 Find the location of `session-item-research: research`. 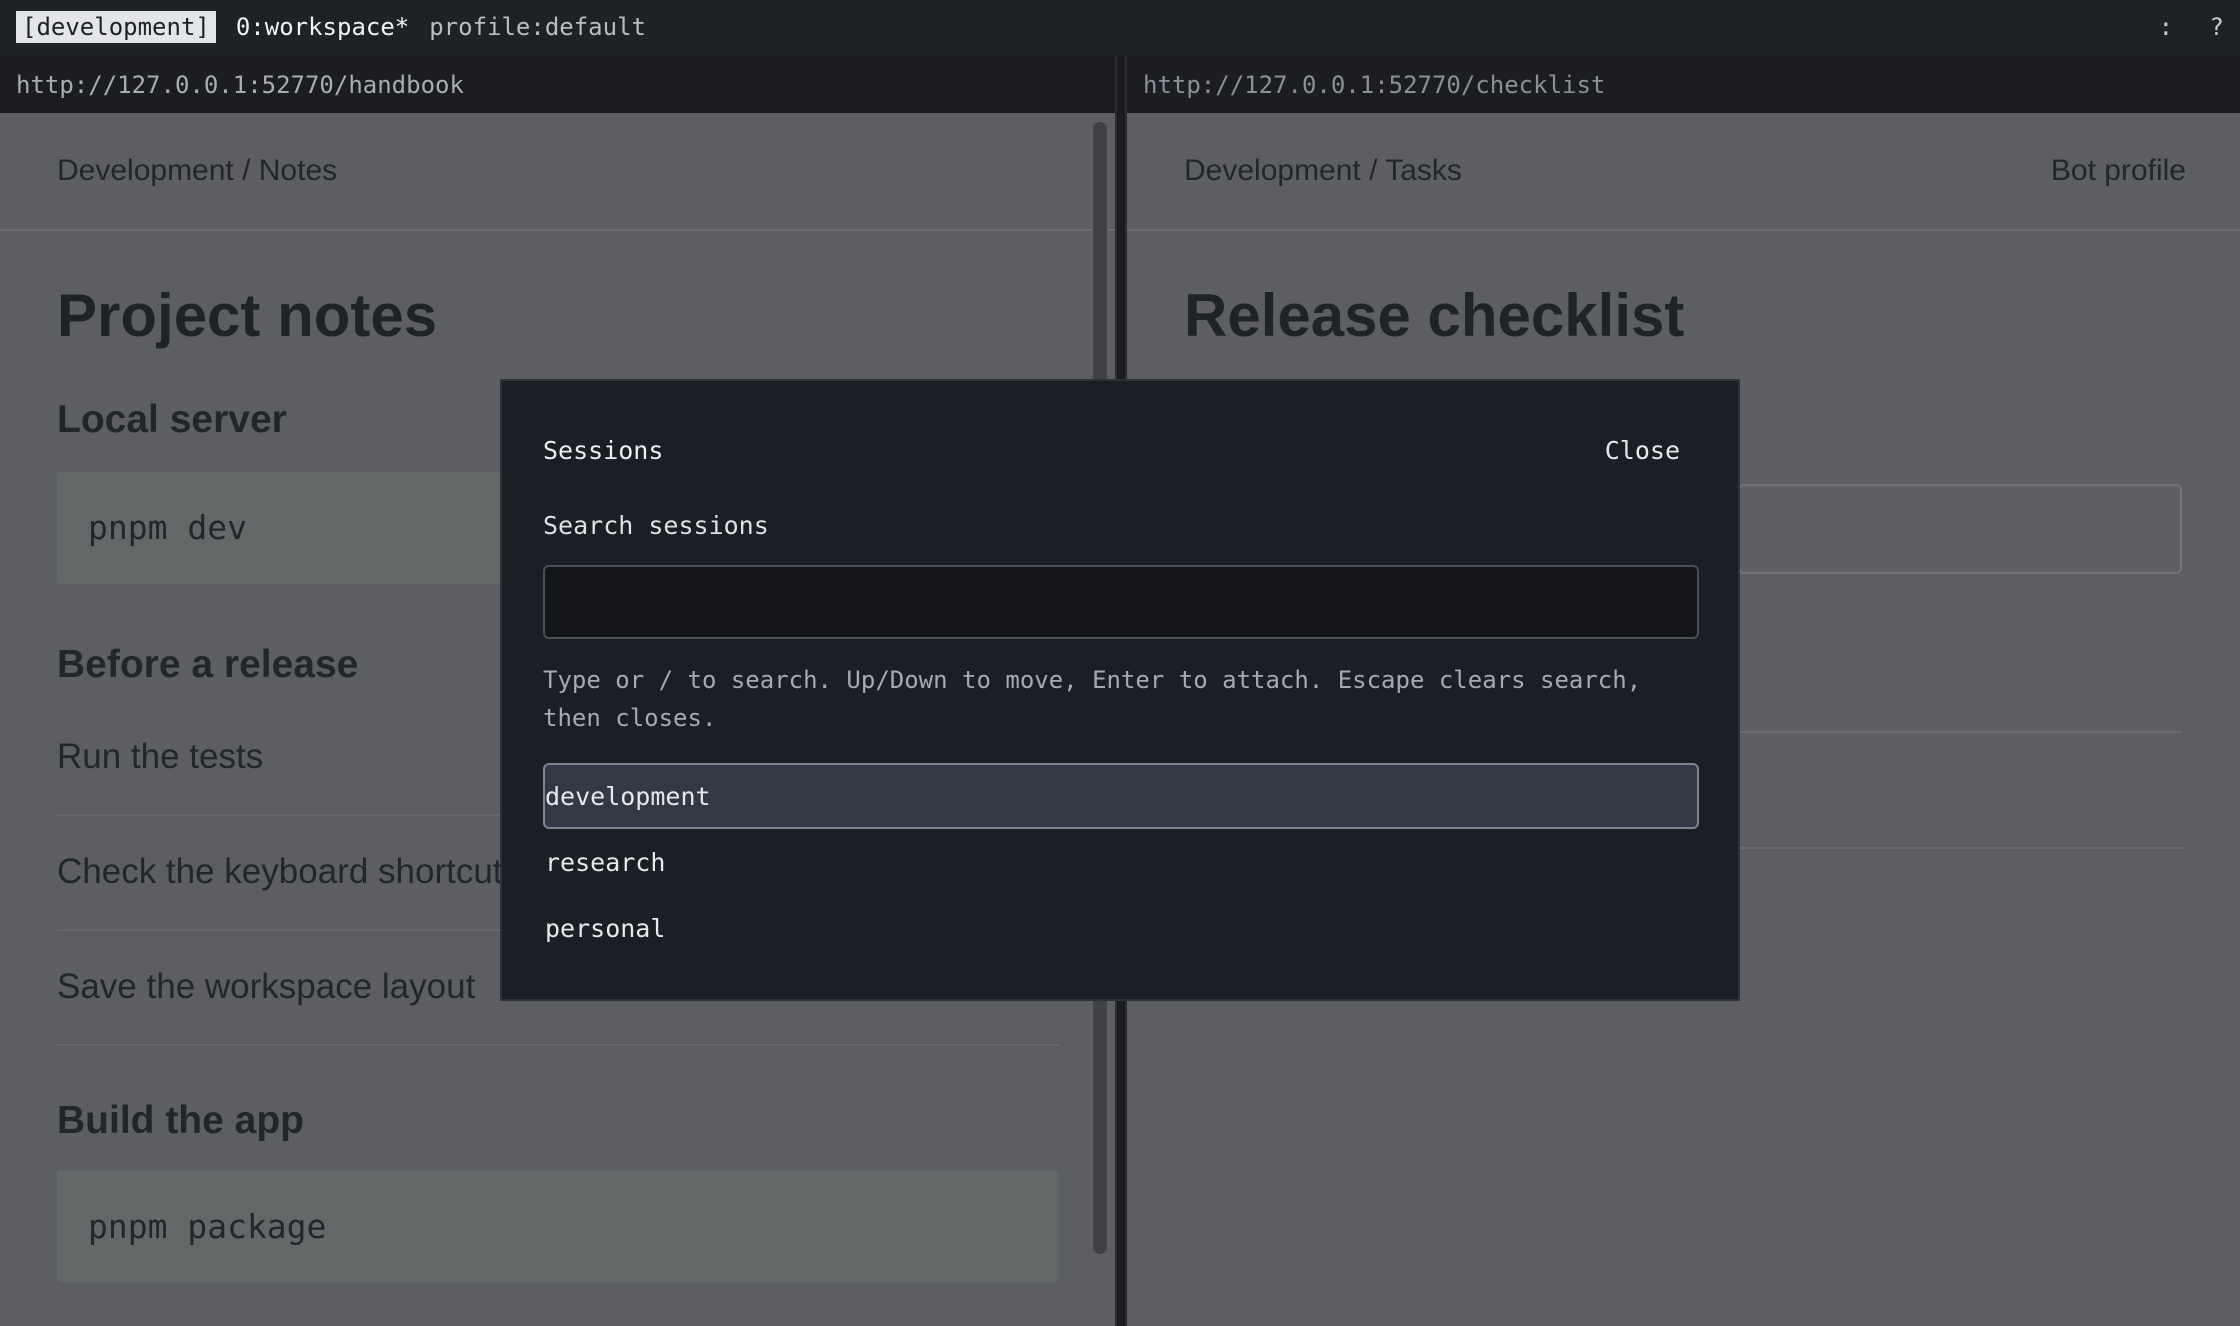

session-item-research: research is located at coordinates (1121, 862).